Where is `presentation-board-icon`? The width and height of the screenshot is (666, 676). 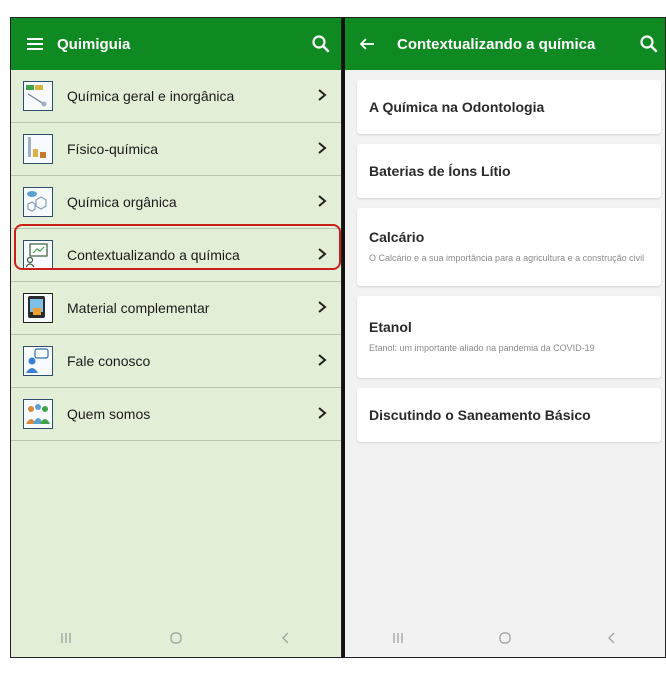
presentation-board-icon is located at coordinates (38, 255).